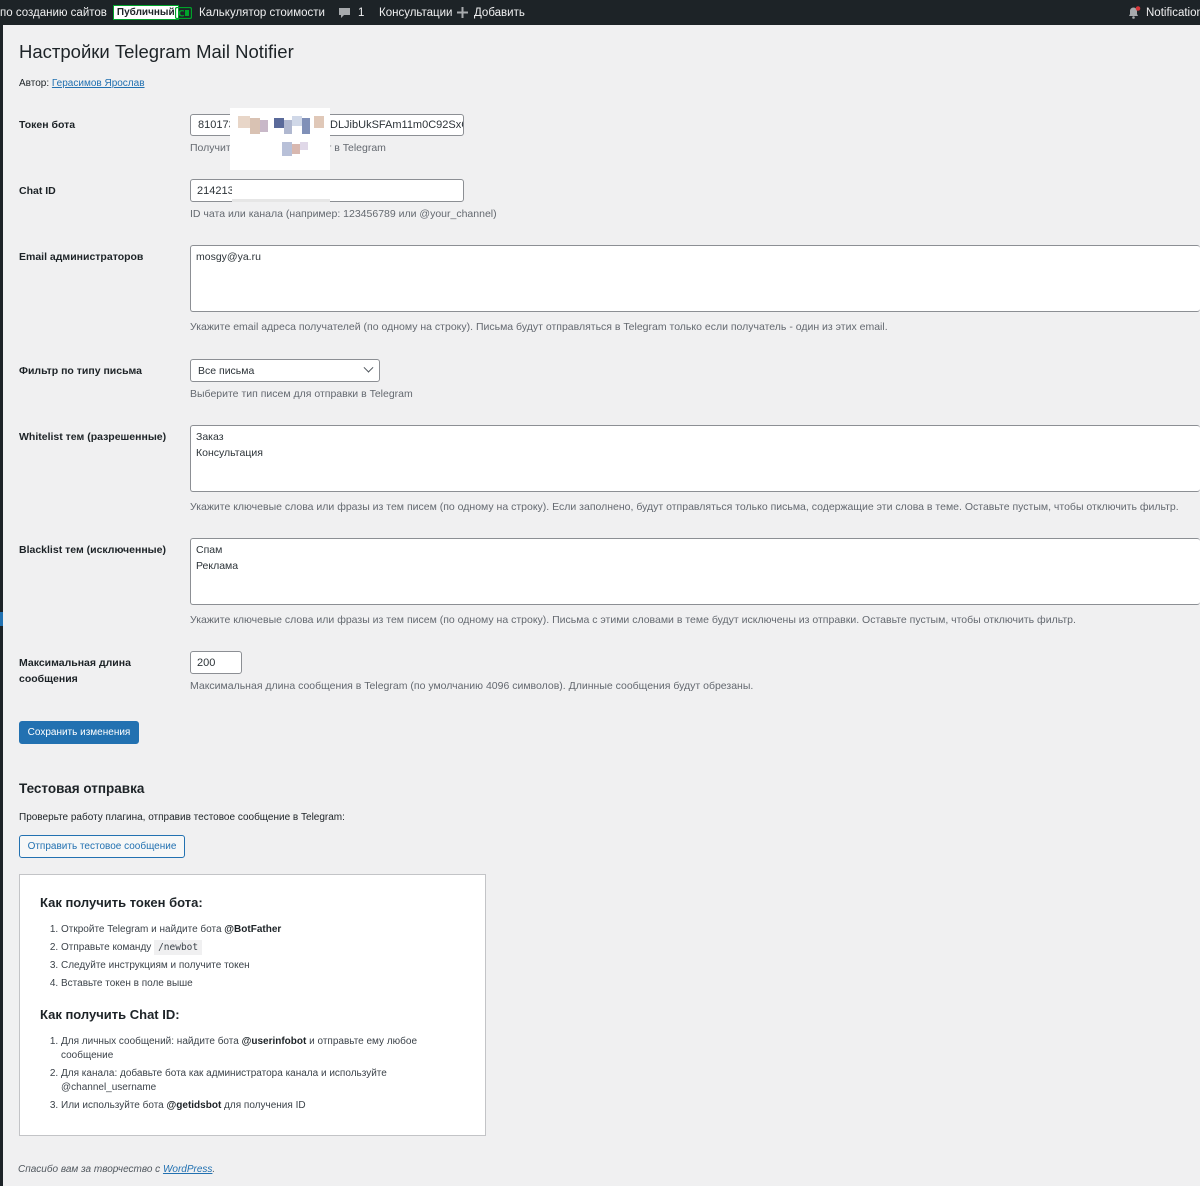 The image size is (1200, 1186). I want to click on site-name: по созданию сайтов, so click(53, 12).